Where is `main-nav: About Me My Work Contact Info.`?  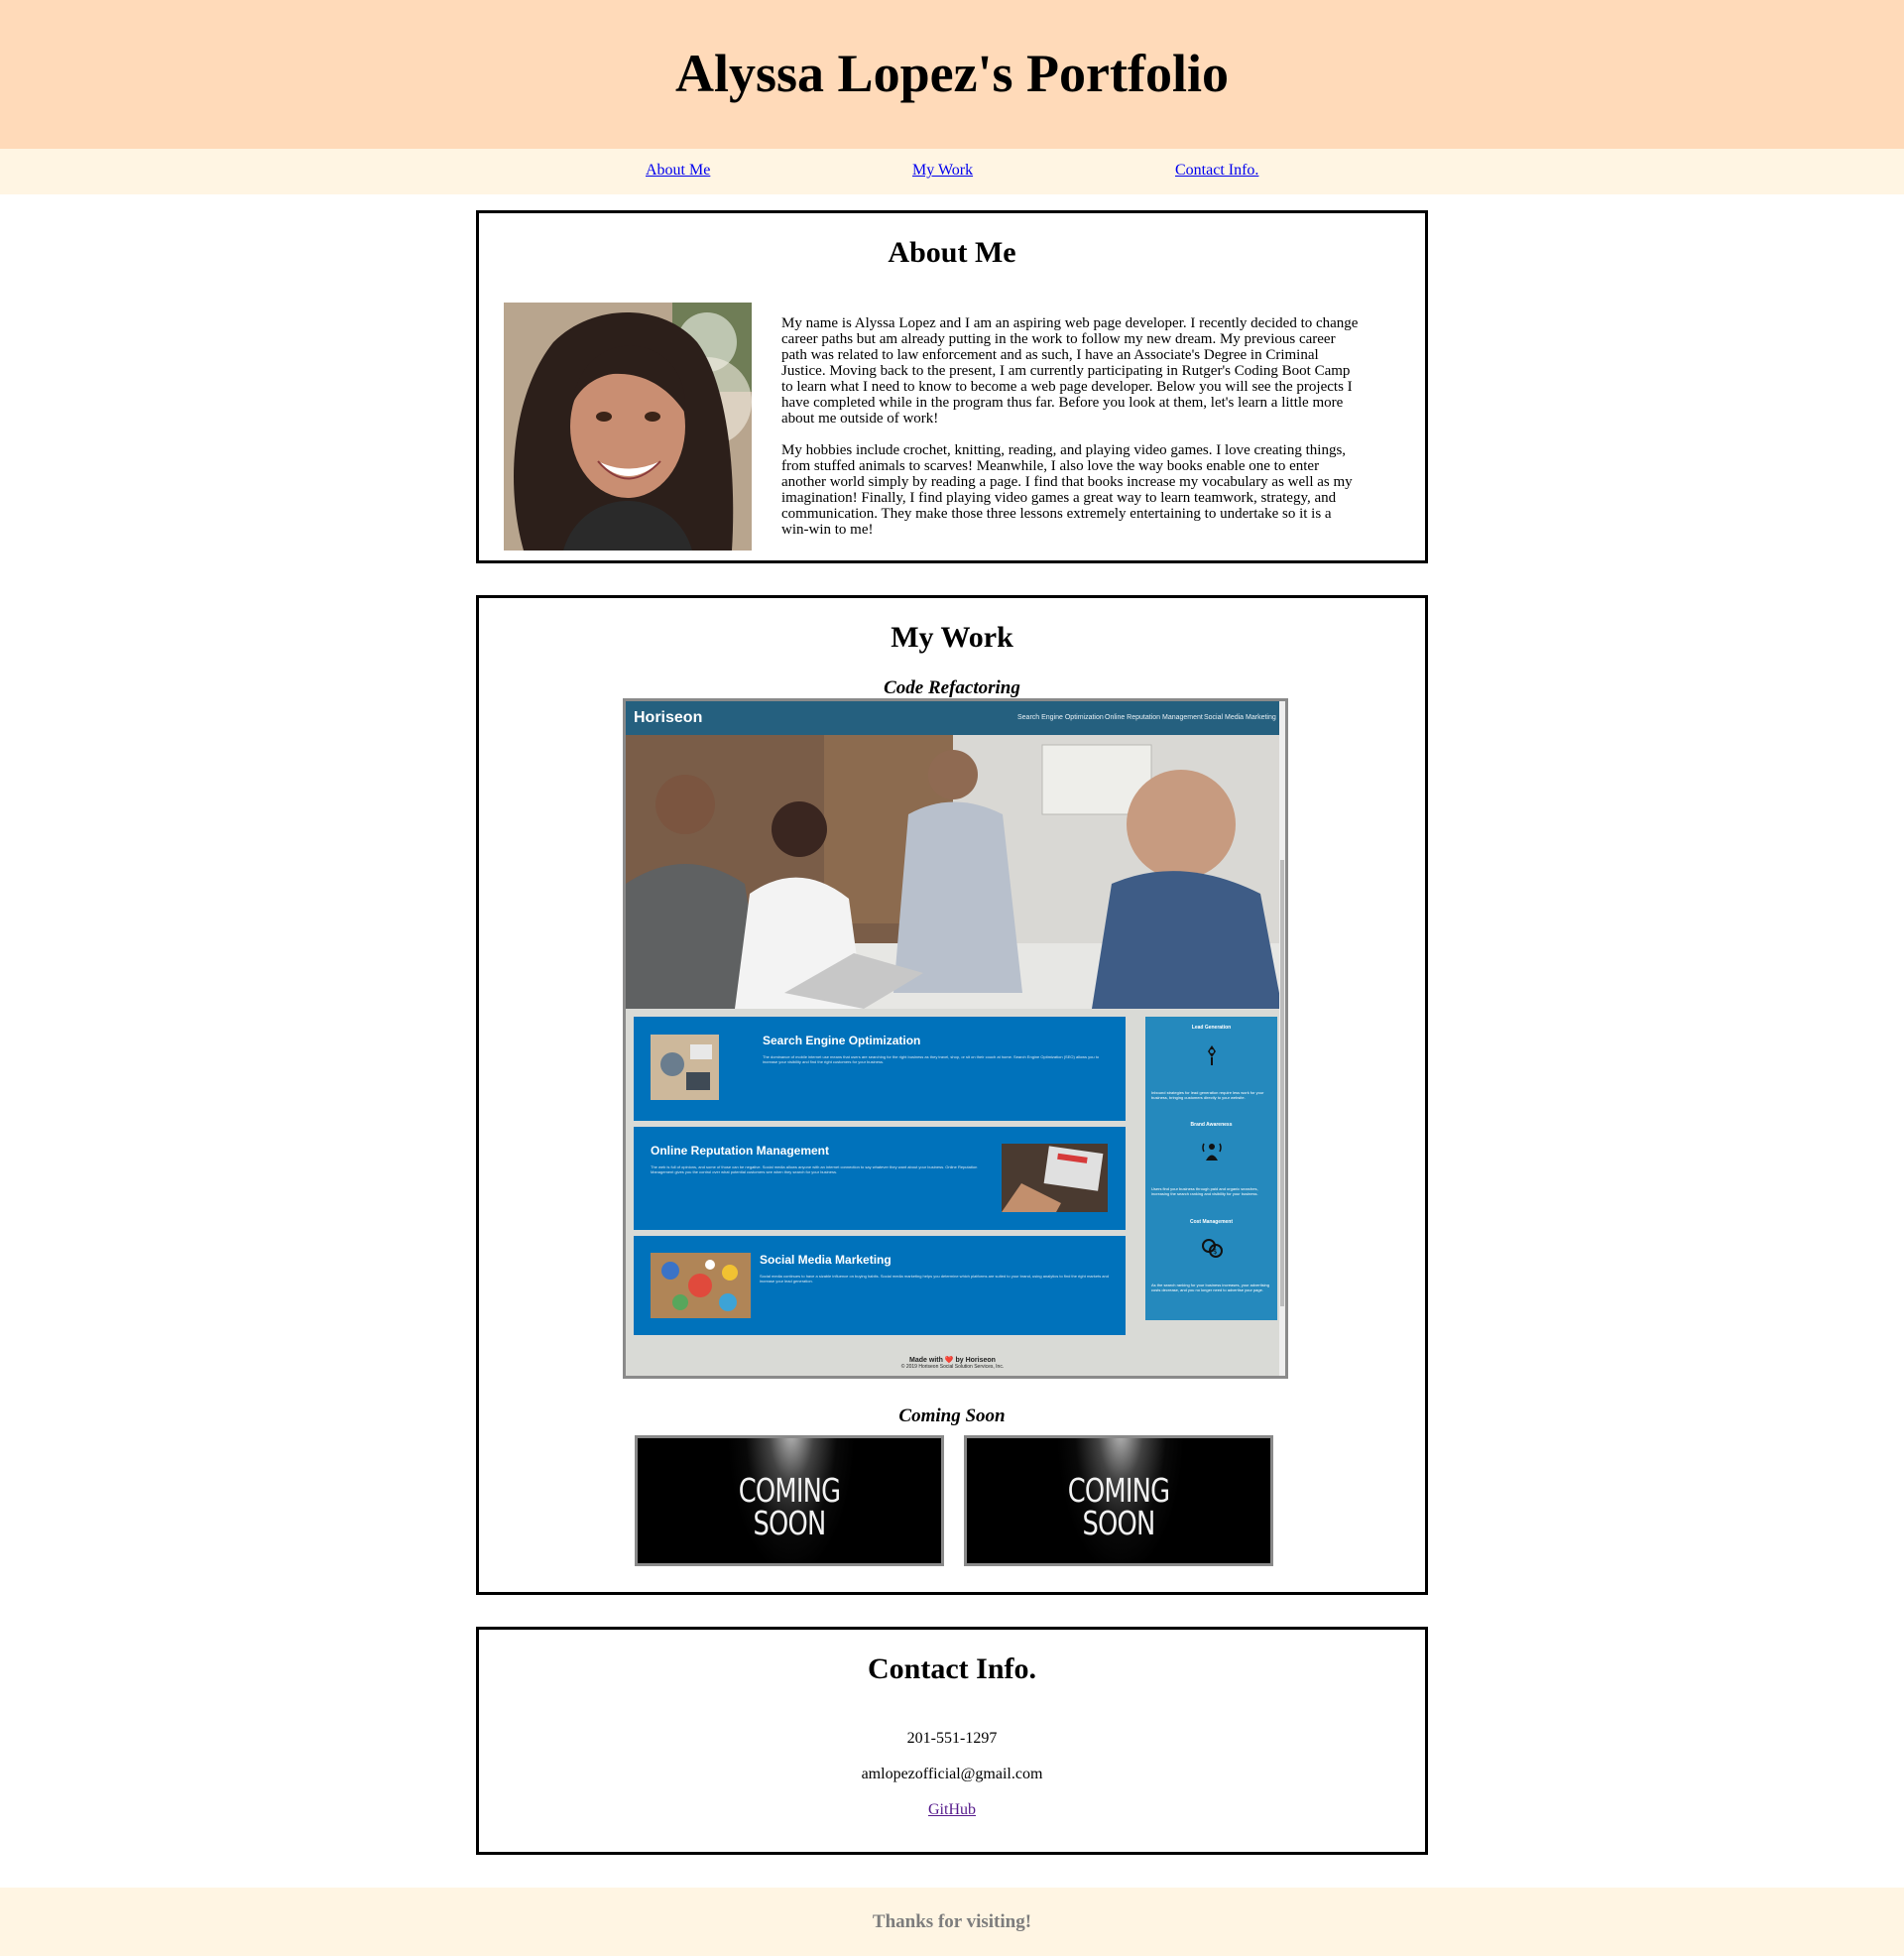 main-nav: About Me My Work Contact Info. is located at coordinates (952, 171).